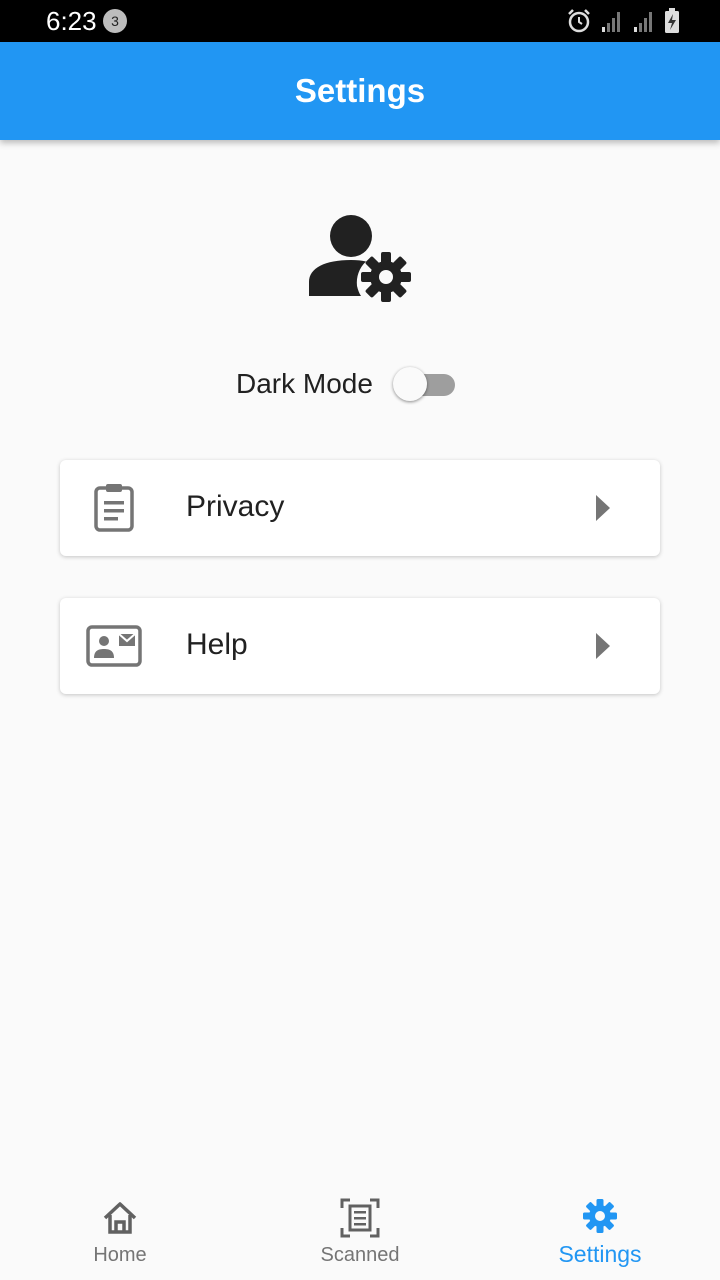  I want to click on alarm-icon, so click(579, 21).